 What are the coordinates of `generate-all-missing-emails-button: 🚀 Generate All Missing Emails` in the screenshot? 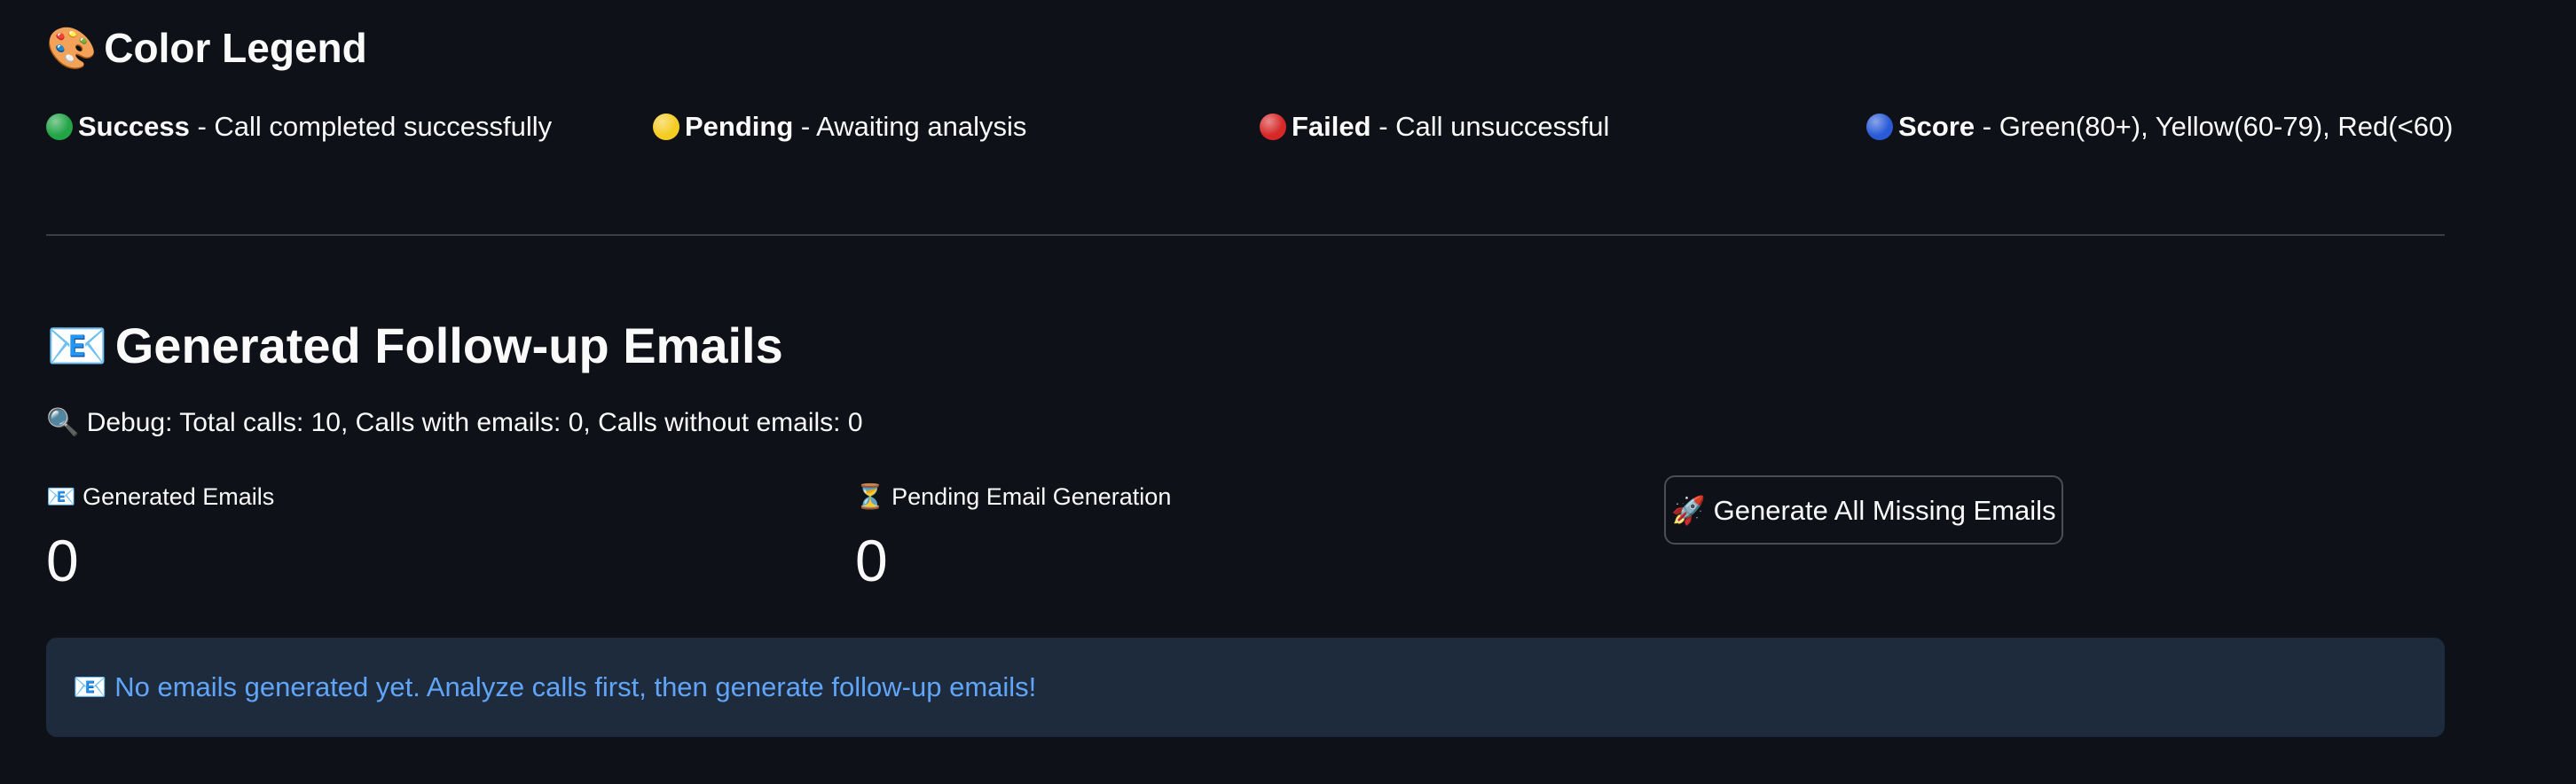 It's located at (1863, 510).